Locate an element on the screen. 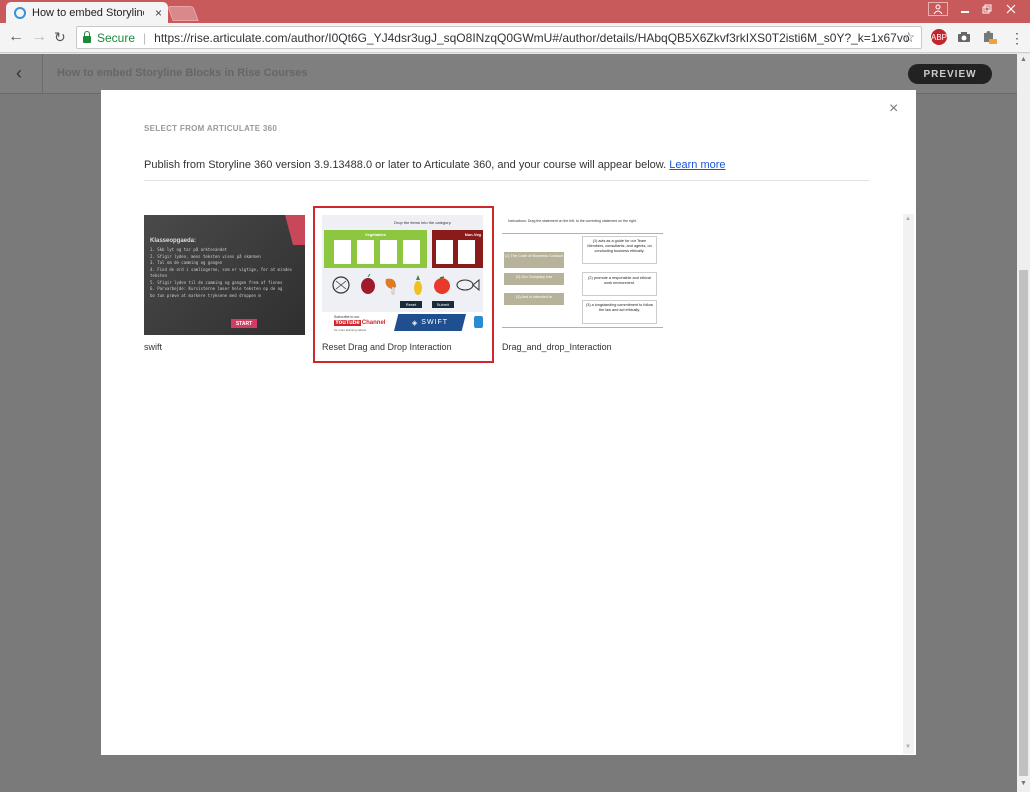 Image resolution: width=1030 pixels, height=792 pixels. new-tab-button is located at coordinates (183, 13).